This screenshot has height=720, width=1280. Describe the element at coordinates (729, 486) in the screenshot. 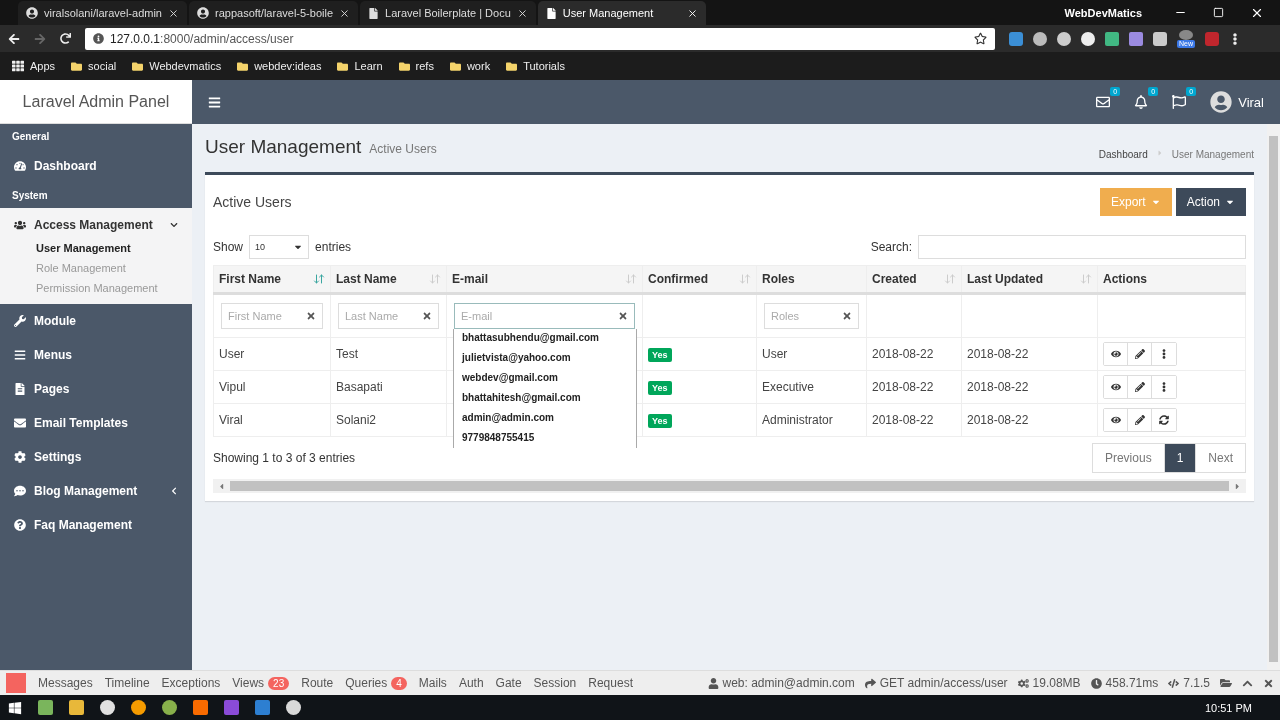

I see `horizontal-scrollbar` at that location.